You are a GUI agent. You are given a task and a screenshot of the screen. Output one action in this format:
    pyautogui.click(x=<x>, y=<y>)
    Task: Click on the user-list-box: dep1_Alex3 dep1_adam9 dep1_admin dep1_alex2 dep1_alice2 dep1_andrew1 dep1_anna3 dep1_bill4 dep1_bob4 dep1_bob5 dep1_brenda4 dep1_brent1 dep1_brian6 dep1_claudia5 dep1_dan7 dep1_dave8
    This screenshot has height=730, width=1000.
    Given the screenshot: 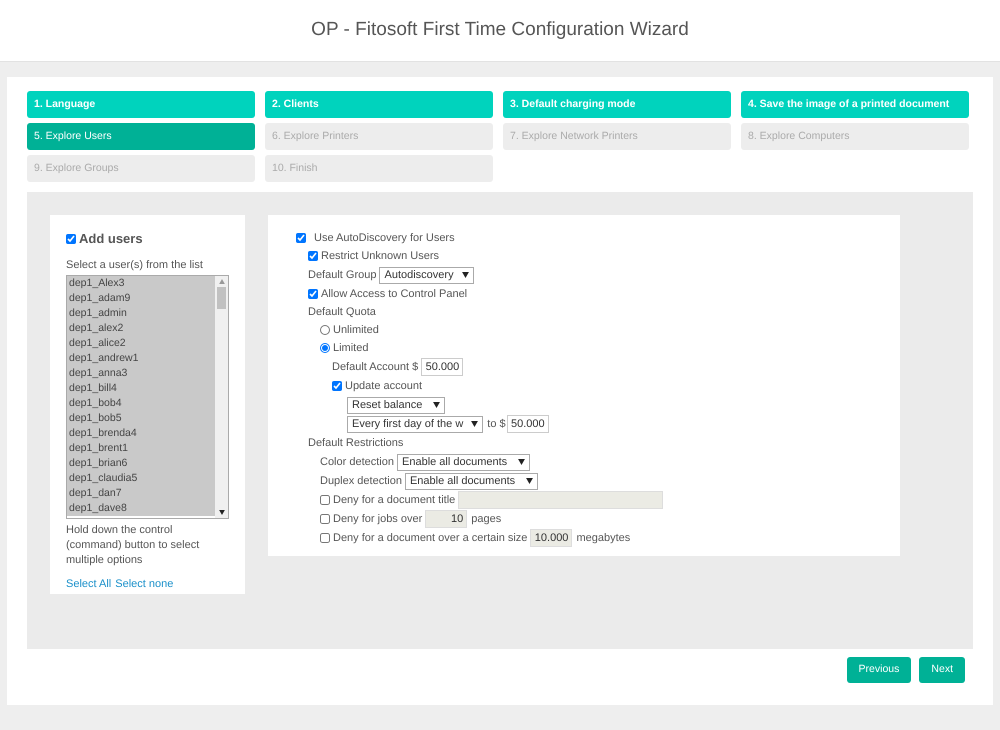 What is the action you would take?
    pyautogui.click(x=147, y=397)
    